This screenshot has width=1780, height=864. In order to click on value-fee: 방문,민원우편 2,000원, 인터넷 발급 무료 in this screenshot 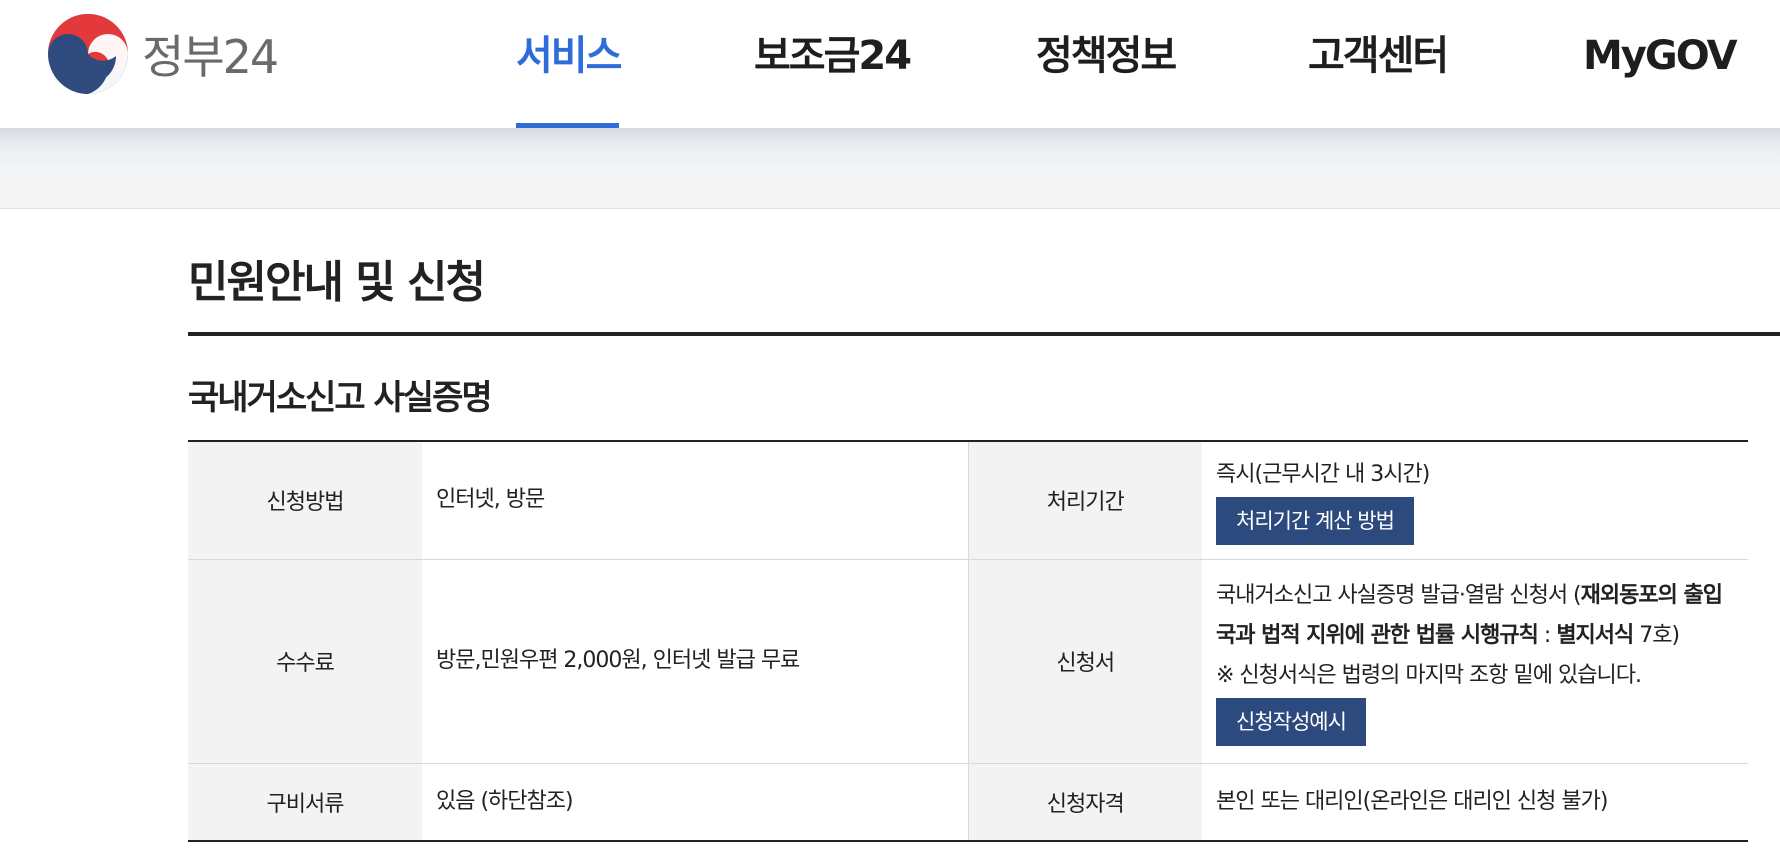, I will do `click(695, 661)`.